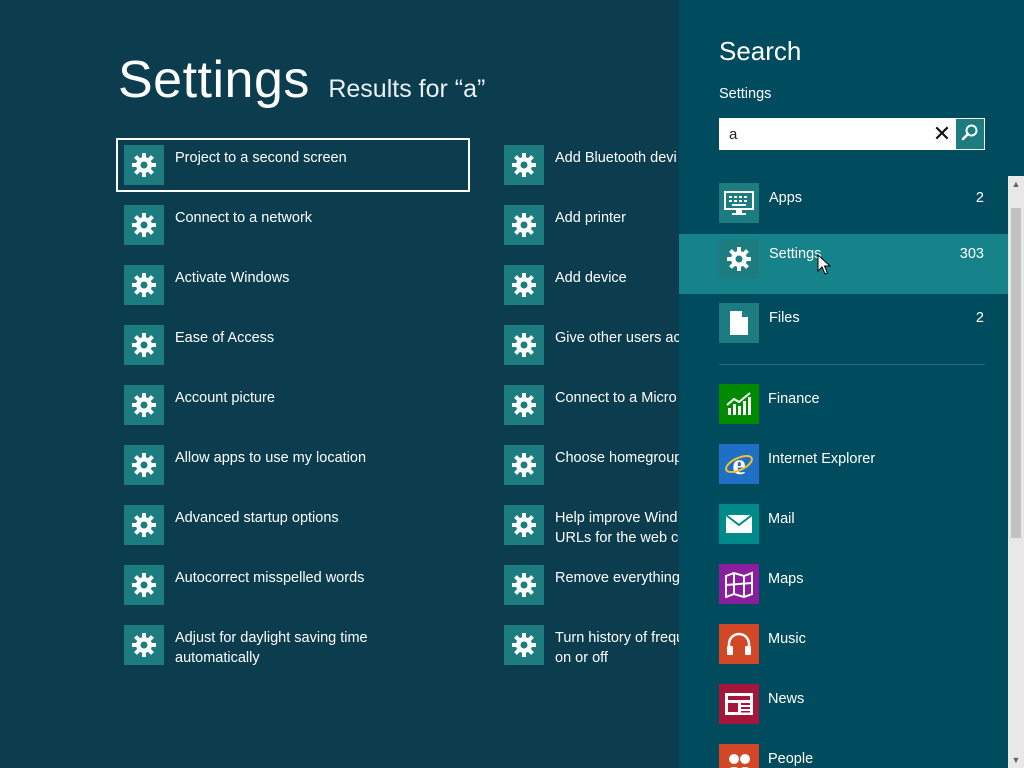 This screenshot has width=1024, height=768. I want to click on result-item-give-users-access: Give other users acc, so click(587, 345).